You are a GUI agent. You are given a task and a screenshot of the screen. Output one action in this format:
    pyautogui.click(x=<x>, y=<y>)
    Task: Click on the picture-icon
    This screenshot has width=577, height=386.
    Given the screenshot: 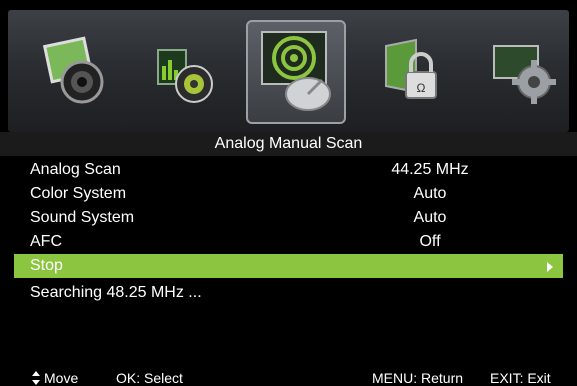 What is the action you would take?
    pyautogui.click(x=74, y=72)
    